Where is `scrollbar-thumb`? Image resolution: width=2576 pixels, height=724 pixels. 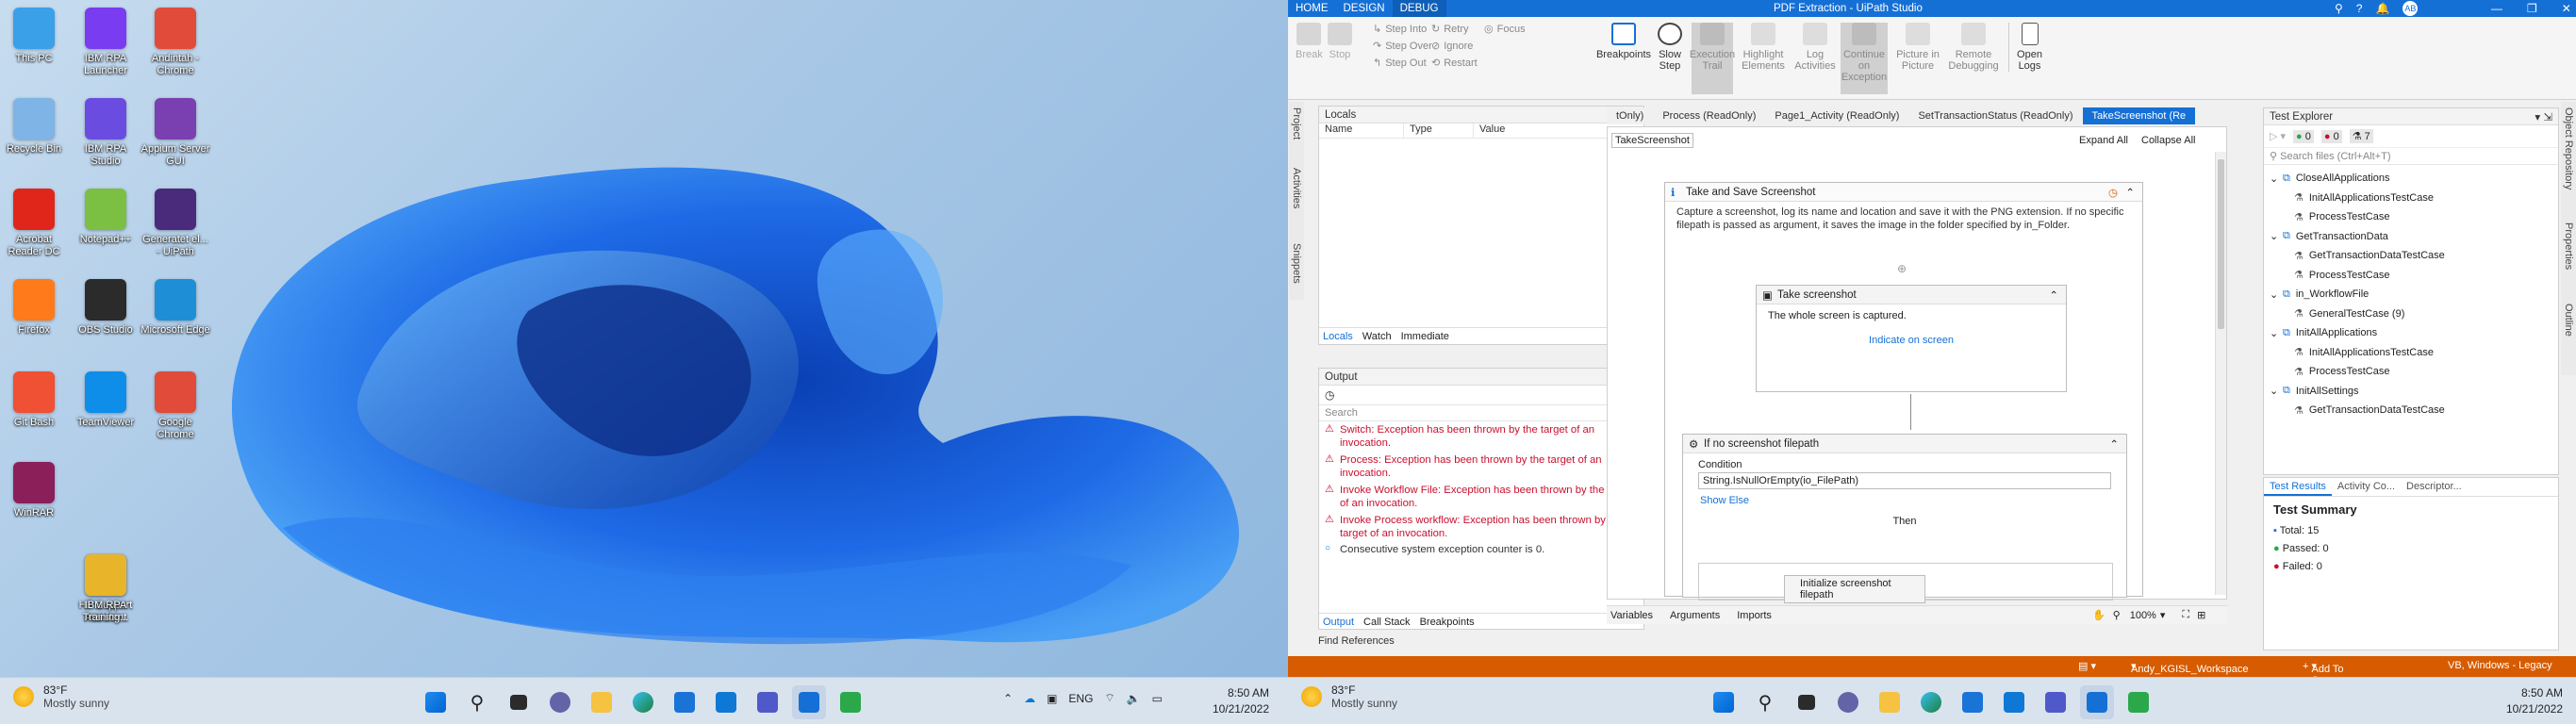 scrollbar-thumb is located at coordinates (2221, 244).